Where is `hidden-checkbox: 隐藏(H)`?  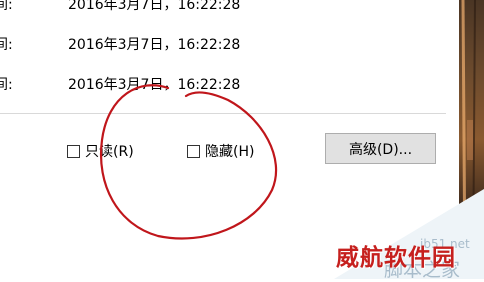
hidden-checkbox: 隐藏(H) is located at coordinates (220, 151).